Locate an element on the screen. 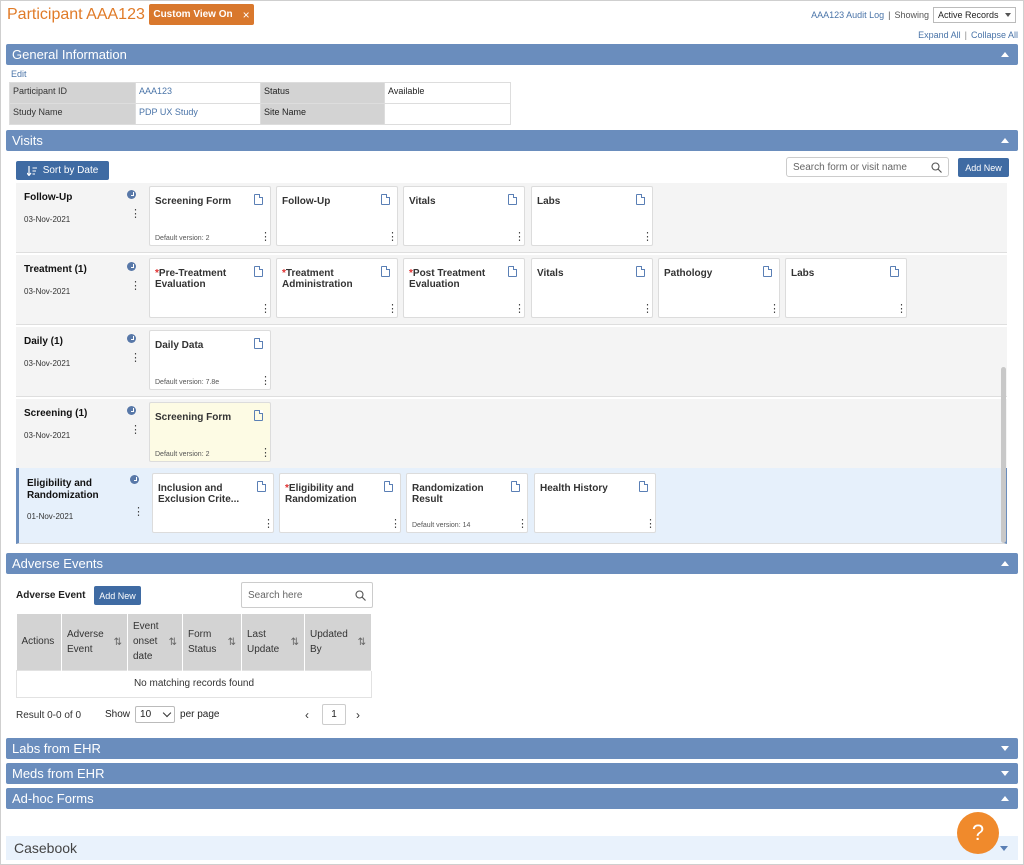  visits-add-new-button: Add New is located at coordinates (983, 167).